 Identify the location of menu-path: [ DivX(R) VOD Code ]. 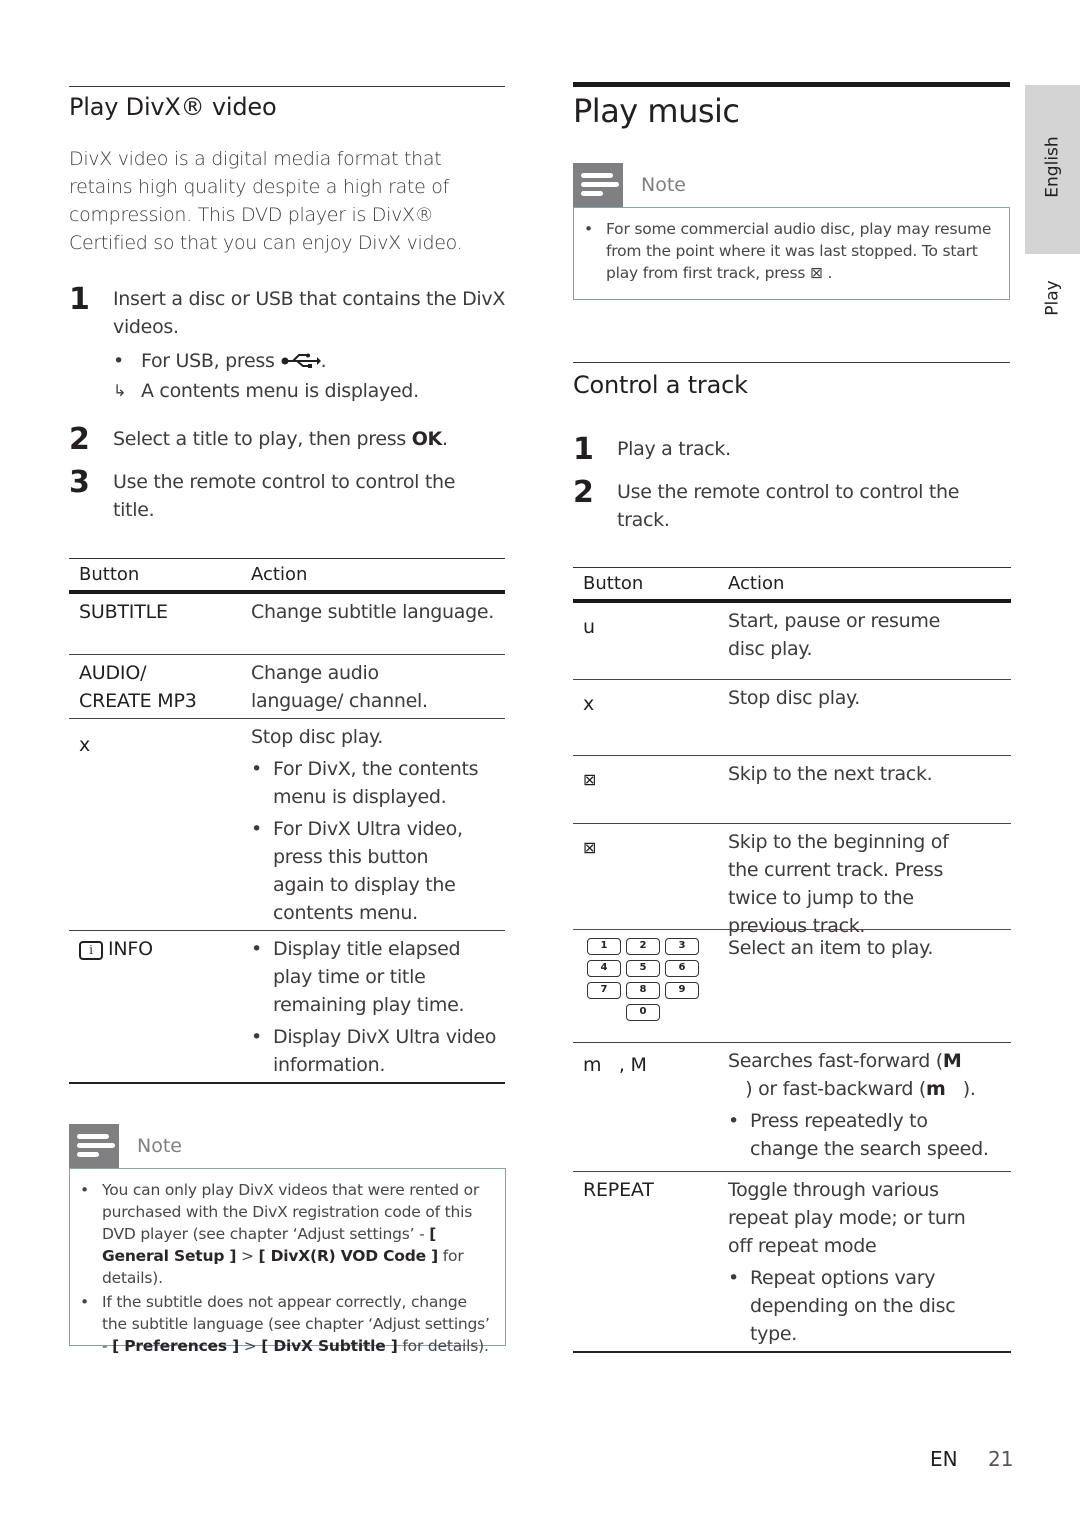
(348, 1256).